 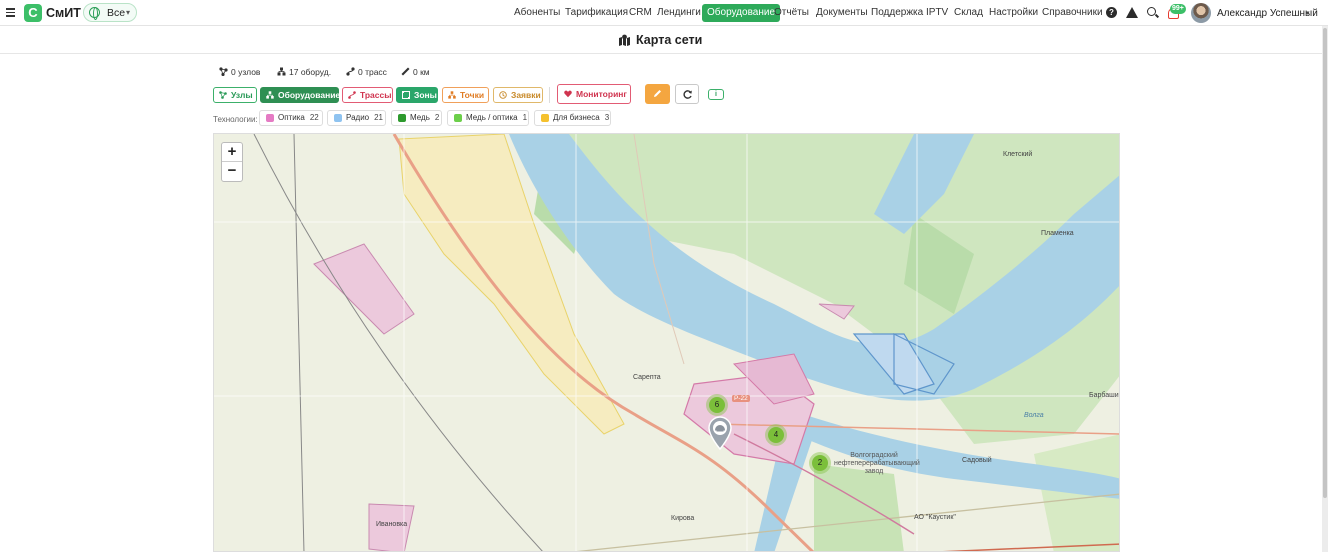 What do you see at coordinates (716, 94) in the screenshot?
I see `info-button: i` at bounding box center [716, 94].